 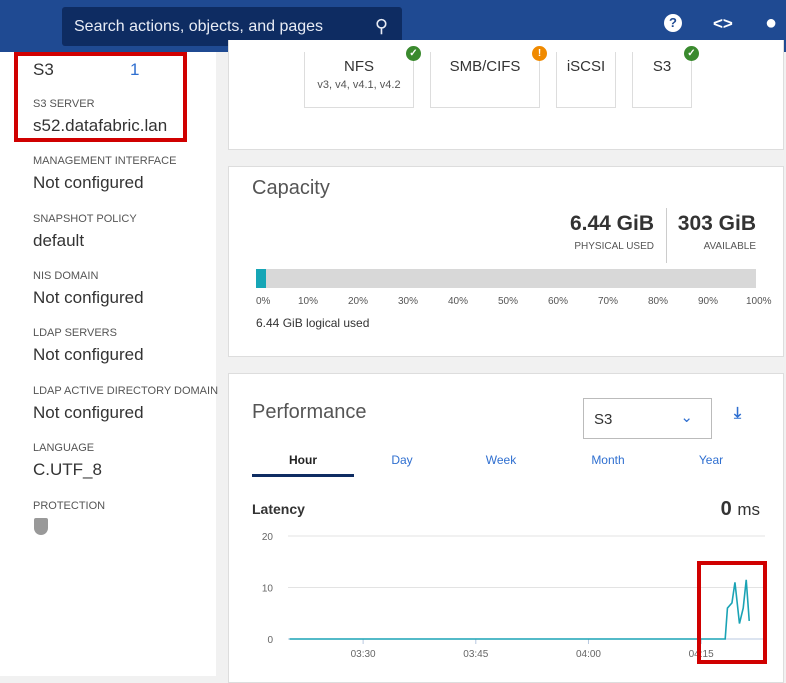 I want to click on protocol-smb: SMB/CIFS!, so click(x=488, y=77).